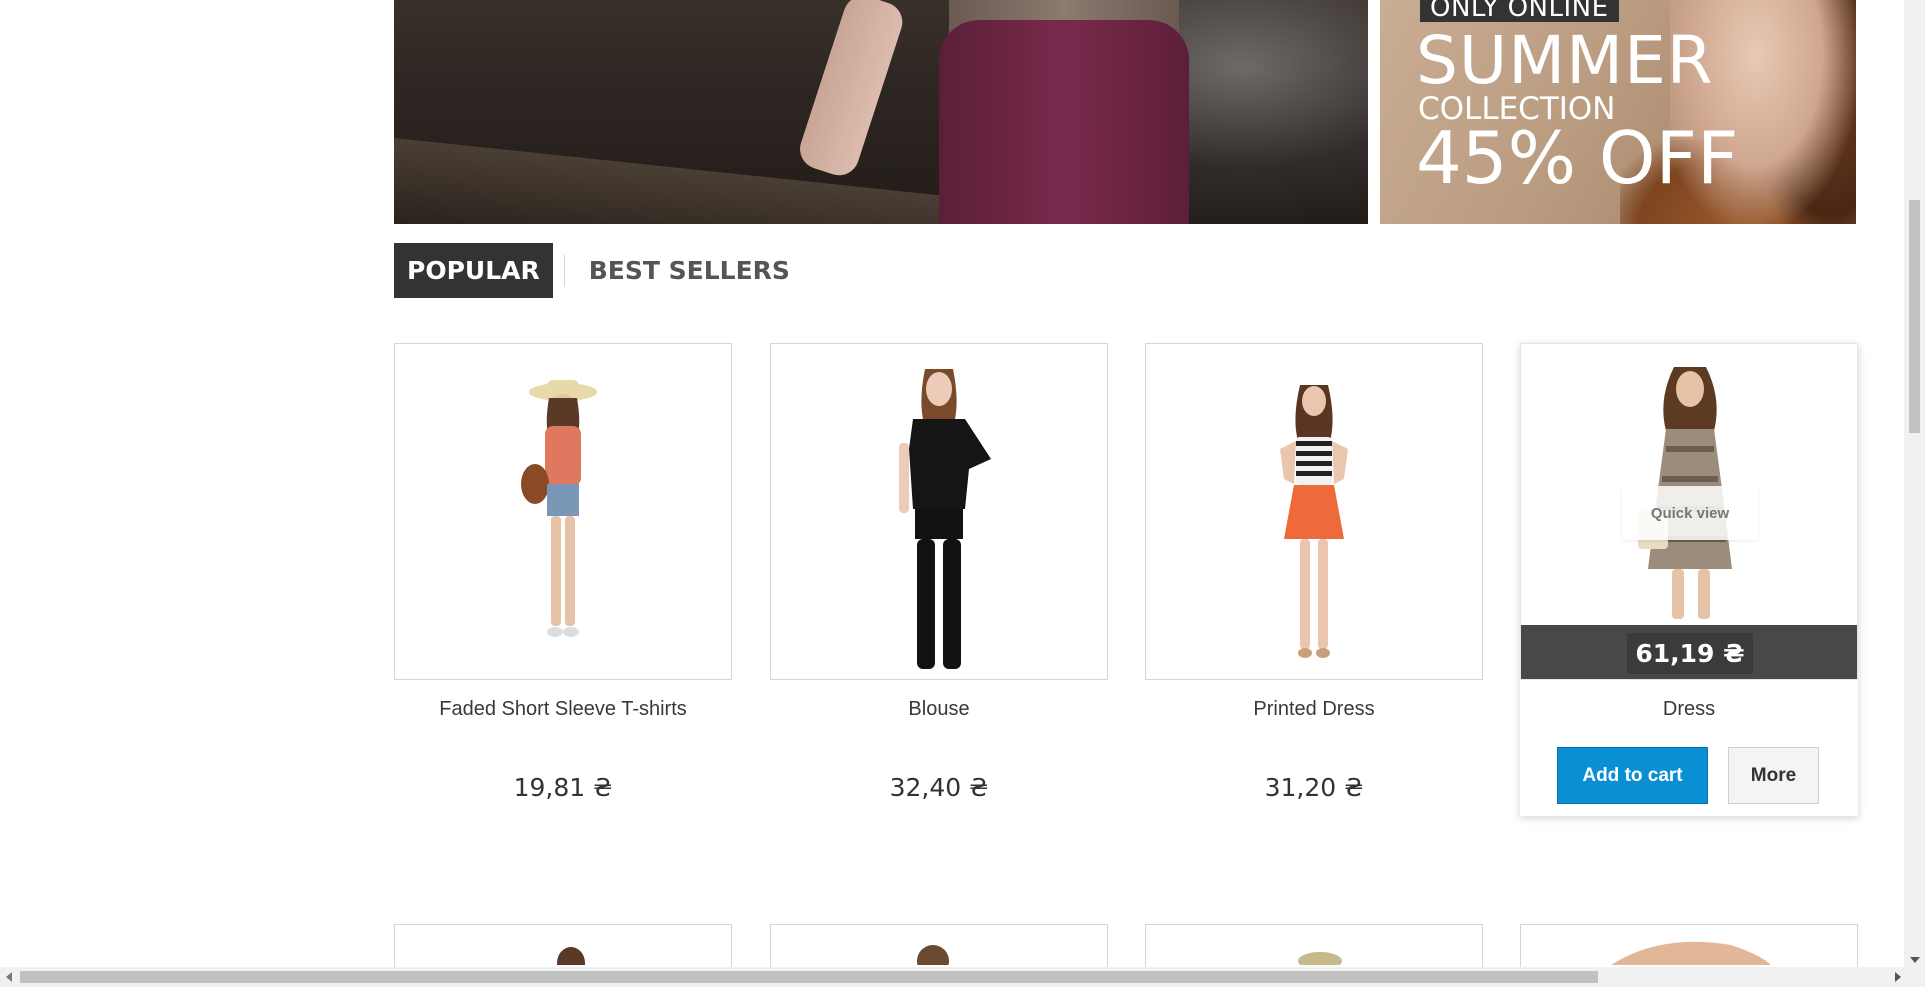 This screenshot has height=987, width=1925. I want to click on product-card: Faded Short Sleeve T-shirts 19,81 ₴, so click(563, 579).